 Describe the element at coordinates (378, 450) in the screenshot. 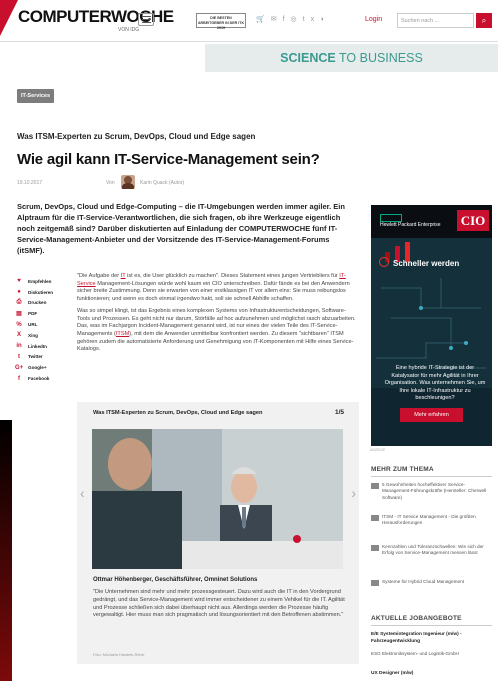

I see `ad-label: ANZEIGE` at that location.